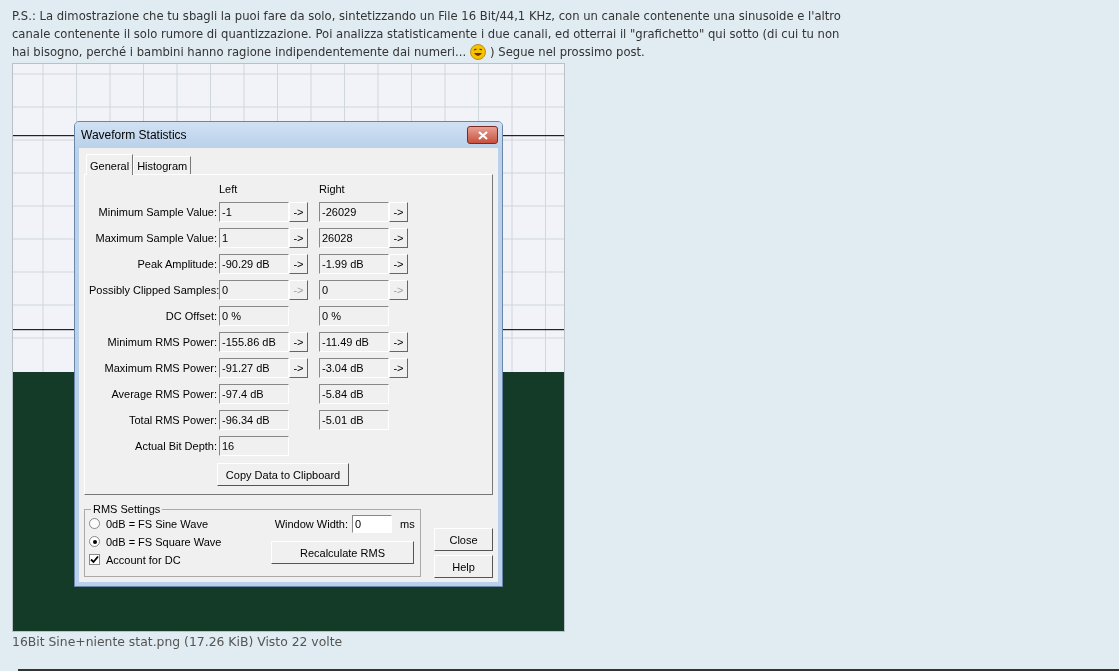  I want to click on checkbox-label: Account for DC, so click(143, 559).